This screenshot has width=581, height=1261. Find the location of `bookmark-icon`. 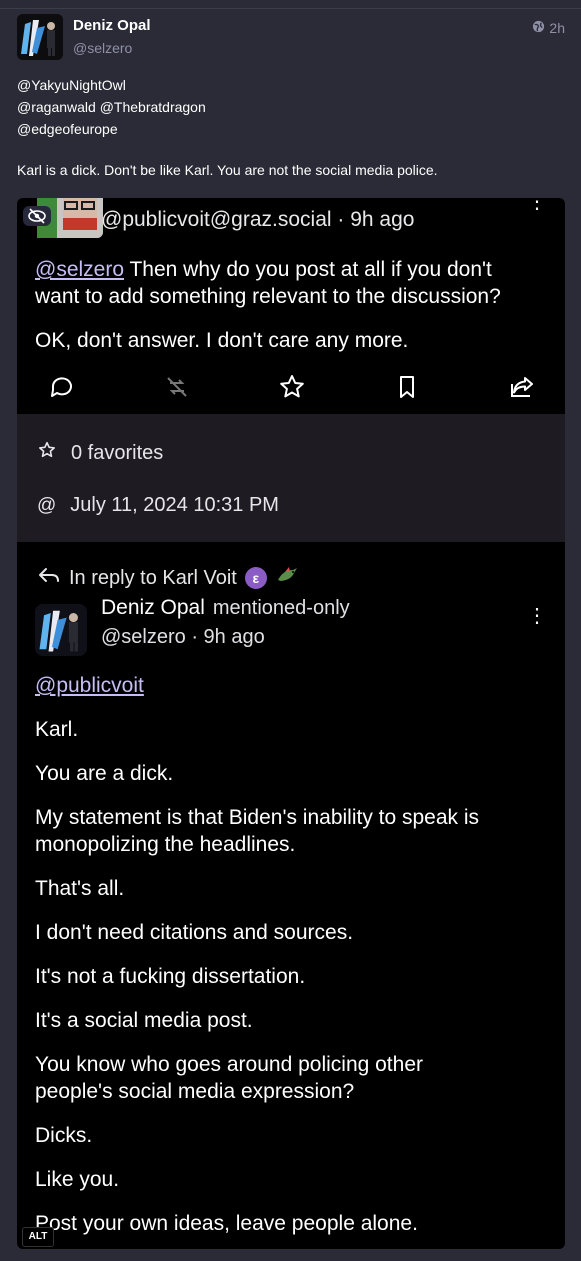

bookmark-icon is located at coordinates (407, 387).